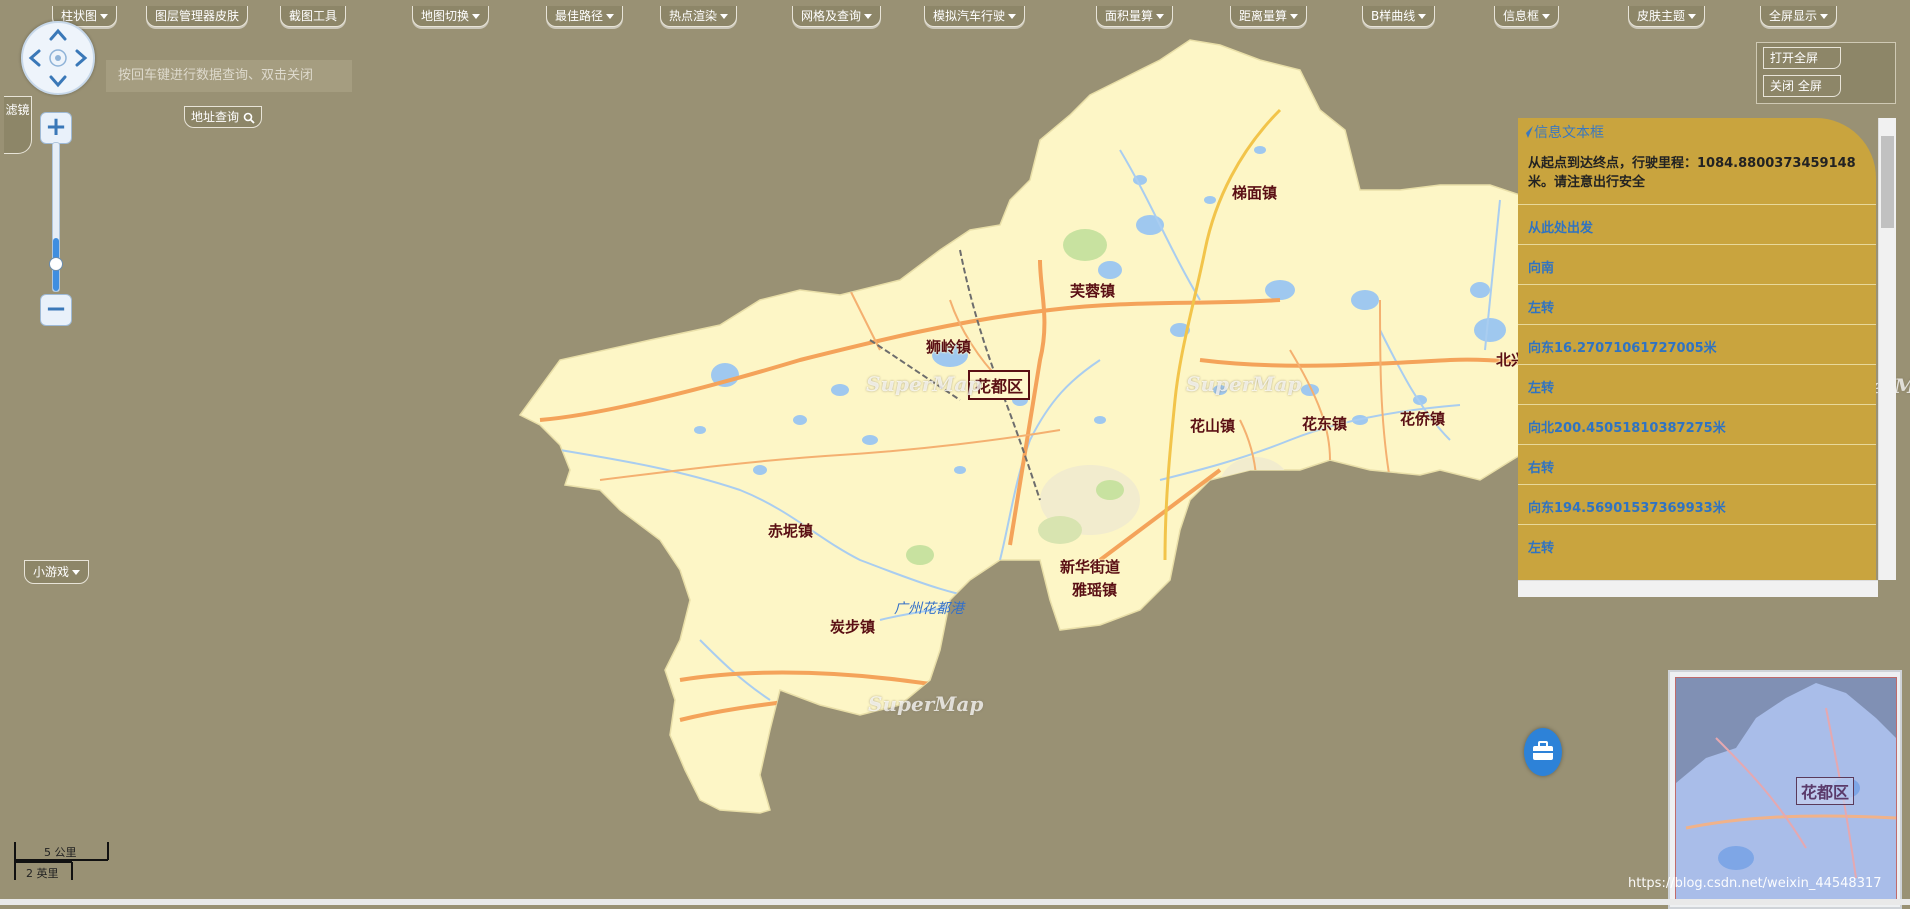 This screenshot has height=909, width=1910. What do you see at coordinates (223, 117) in the screenshot?
I see `address-query-button: 地址查询` at bounding box center [223, 117].